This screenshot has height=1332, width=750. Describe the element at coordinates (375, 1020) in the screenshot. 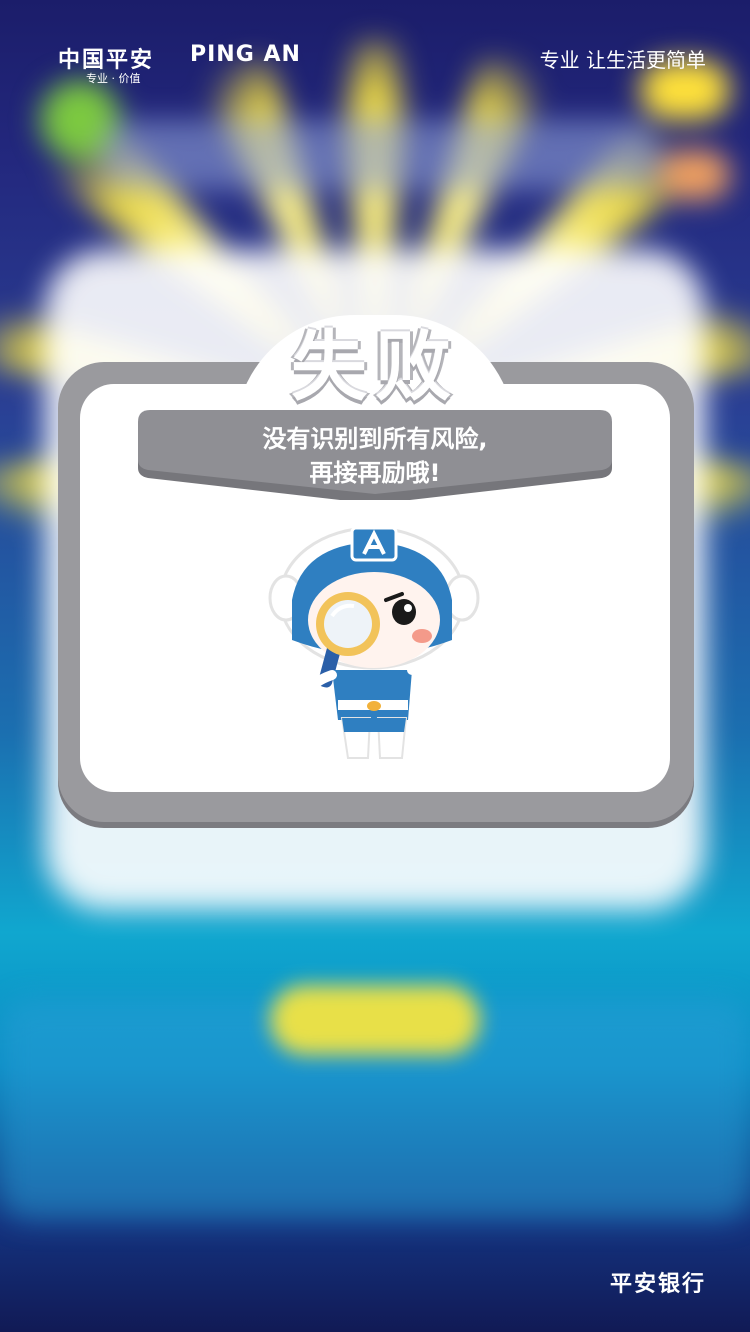

I see `blurred-start-button` at that location.